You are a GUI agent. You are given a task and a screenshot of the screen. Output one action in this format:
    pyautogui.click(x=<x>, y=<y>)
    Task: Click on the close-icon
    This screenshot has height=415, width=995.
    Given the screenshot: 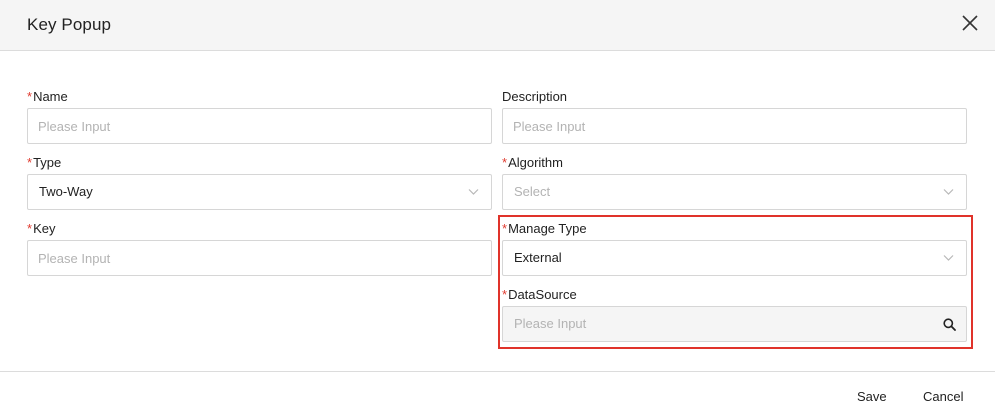 What is the action you would take?
    pyautogui.click(x=970, y=23)
    